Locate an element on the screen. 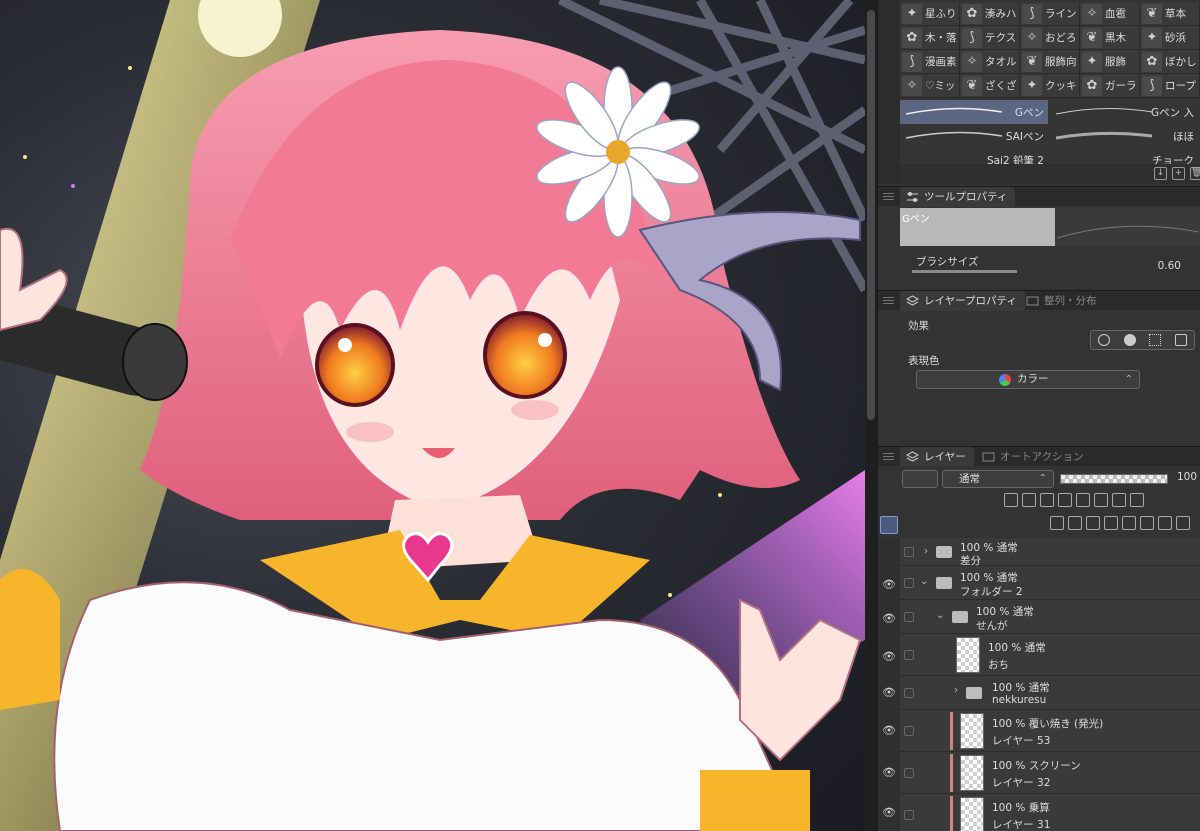 The height and width of the screenshot is (831, 1200). new-subtool-icon: + is located at coordinates (1178, 173).